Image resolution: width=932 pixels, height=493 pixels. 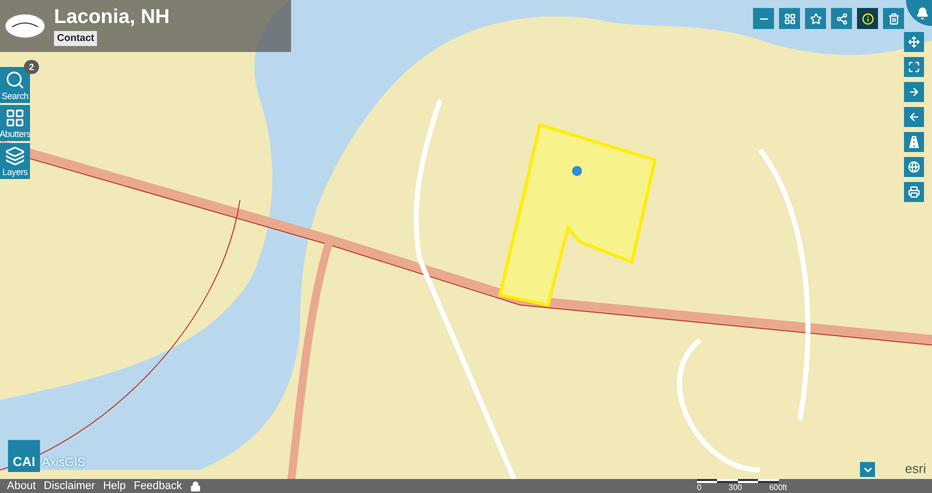 I want to click on trash-button, so click(x=893, y=18).